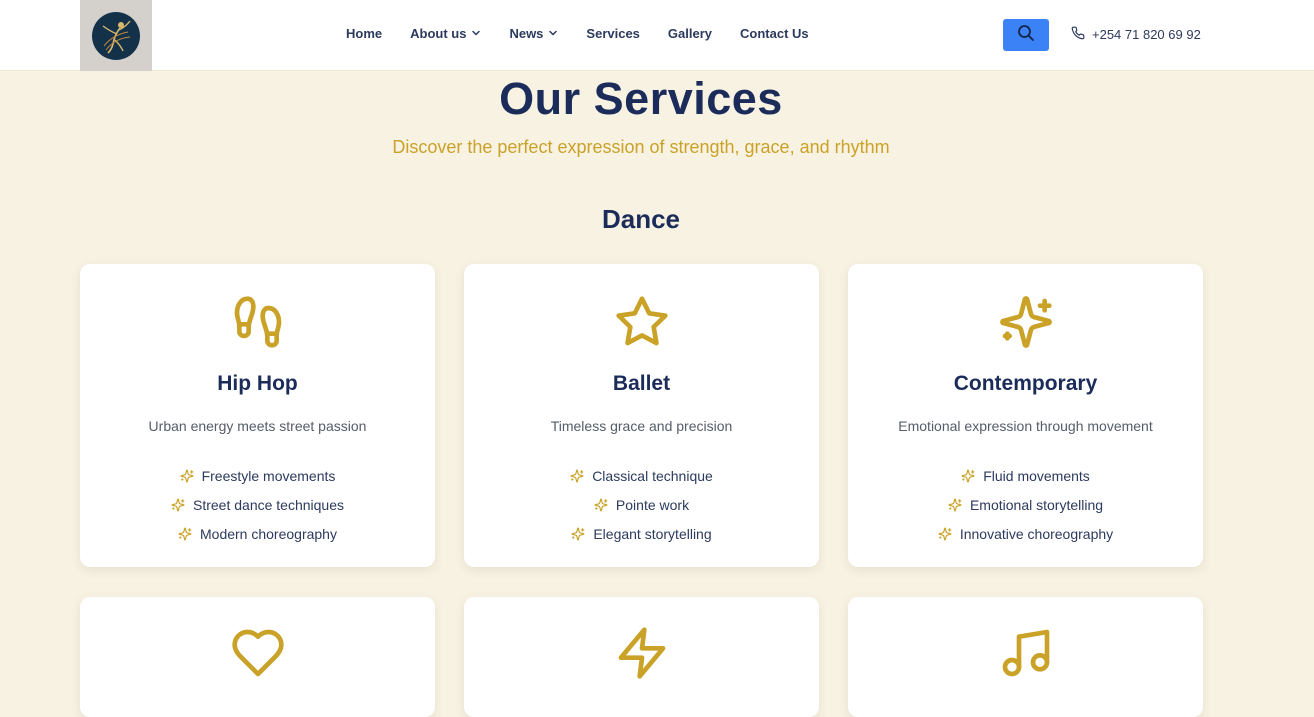  I want to click on star-icon, so click(641, 322).